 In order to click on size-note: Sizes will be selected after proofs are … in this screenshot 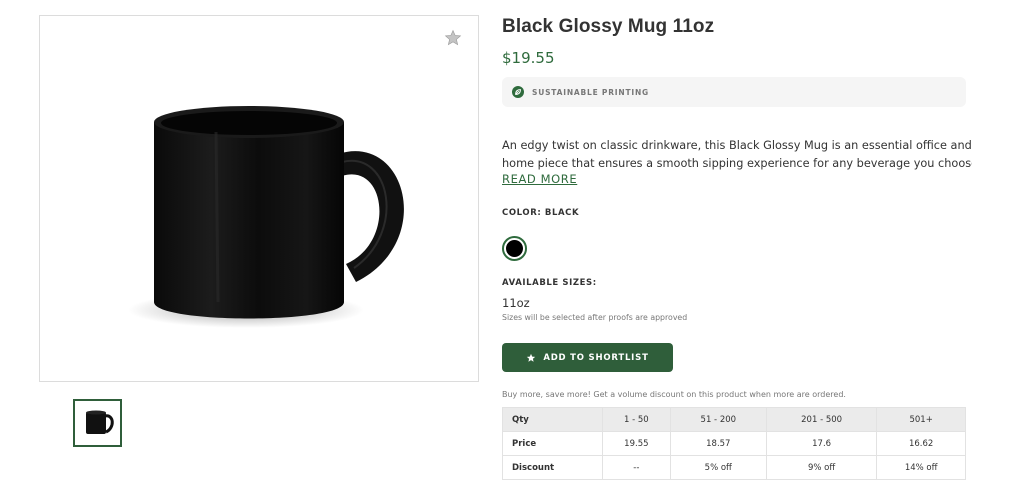, I will do `click(595, 317)`.